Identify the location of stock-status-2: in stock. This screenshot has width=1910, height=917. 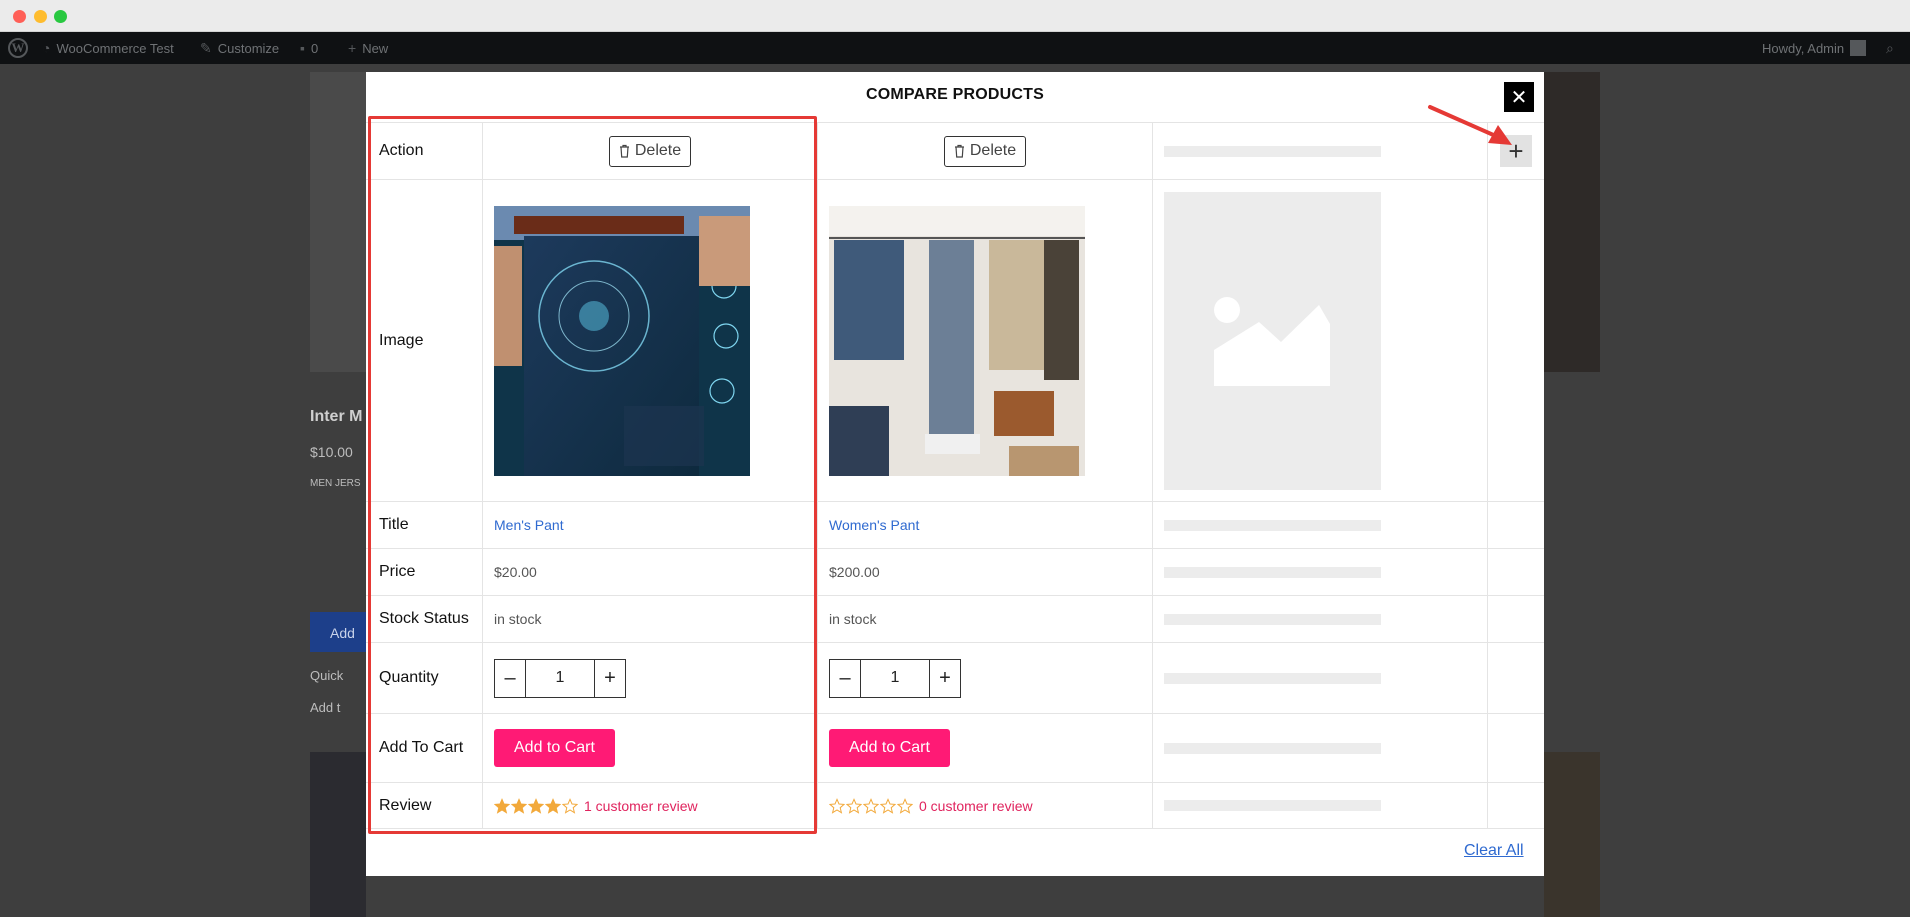
(853, 619).